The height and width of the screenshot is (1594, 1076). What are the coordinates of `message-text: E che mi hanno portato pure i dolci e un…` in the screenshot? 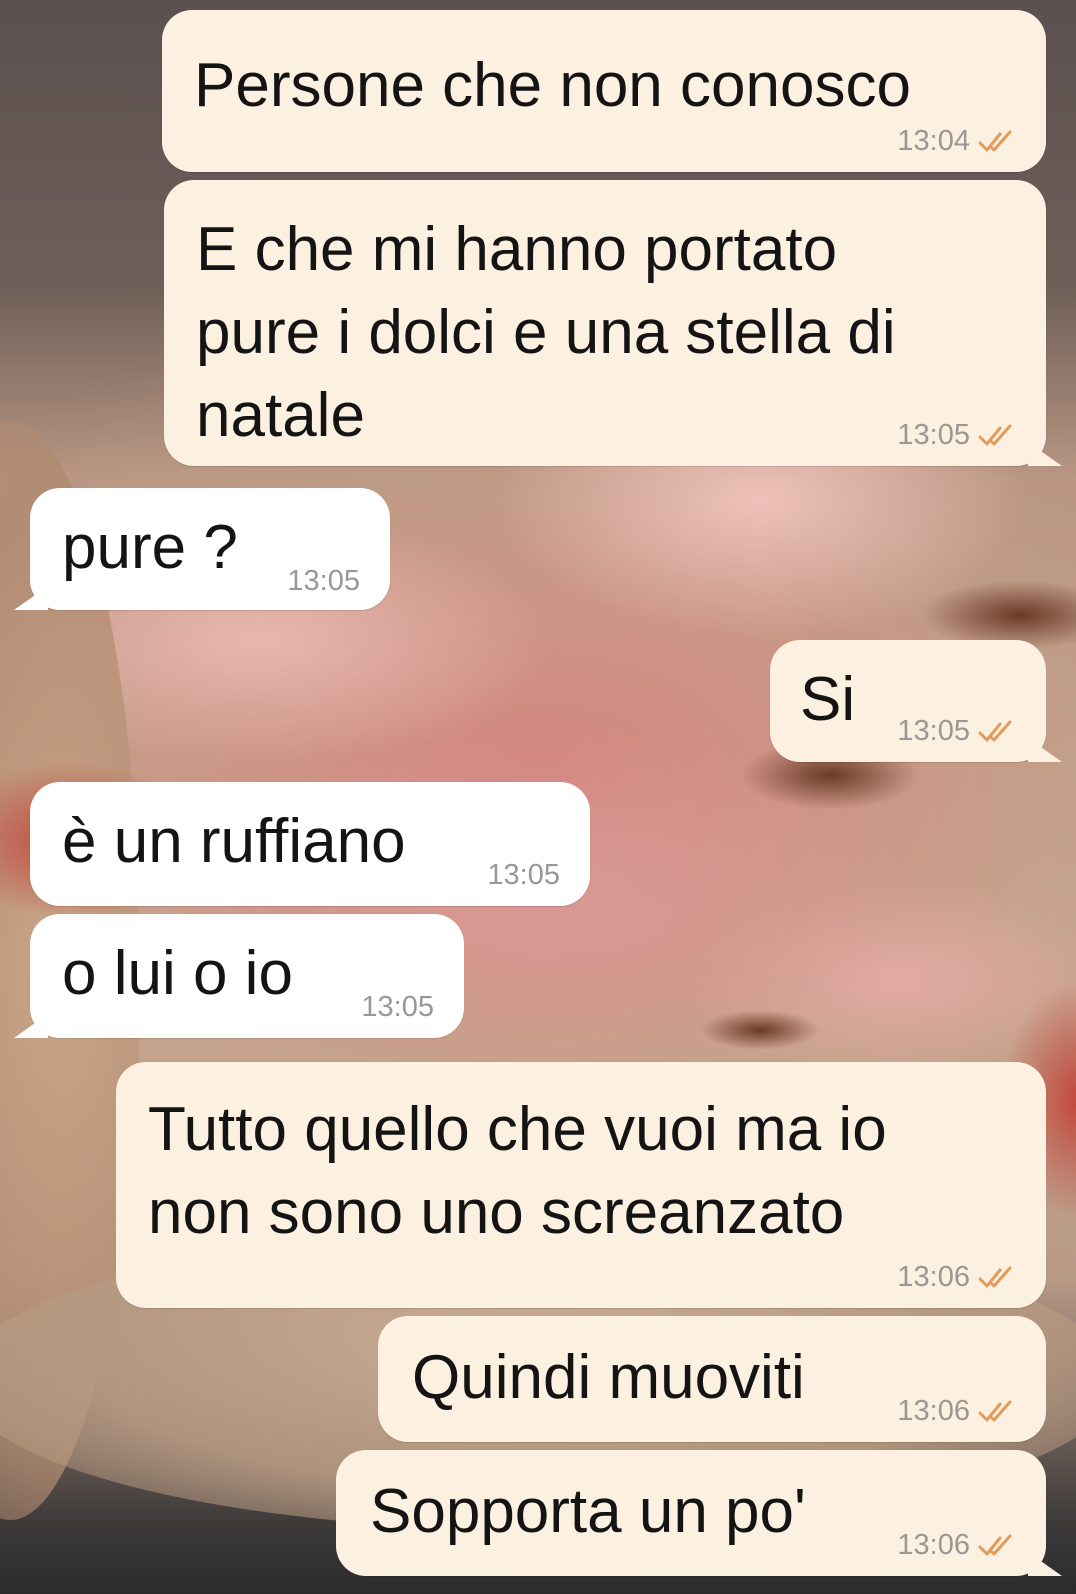 It's located at (546, 332).